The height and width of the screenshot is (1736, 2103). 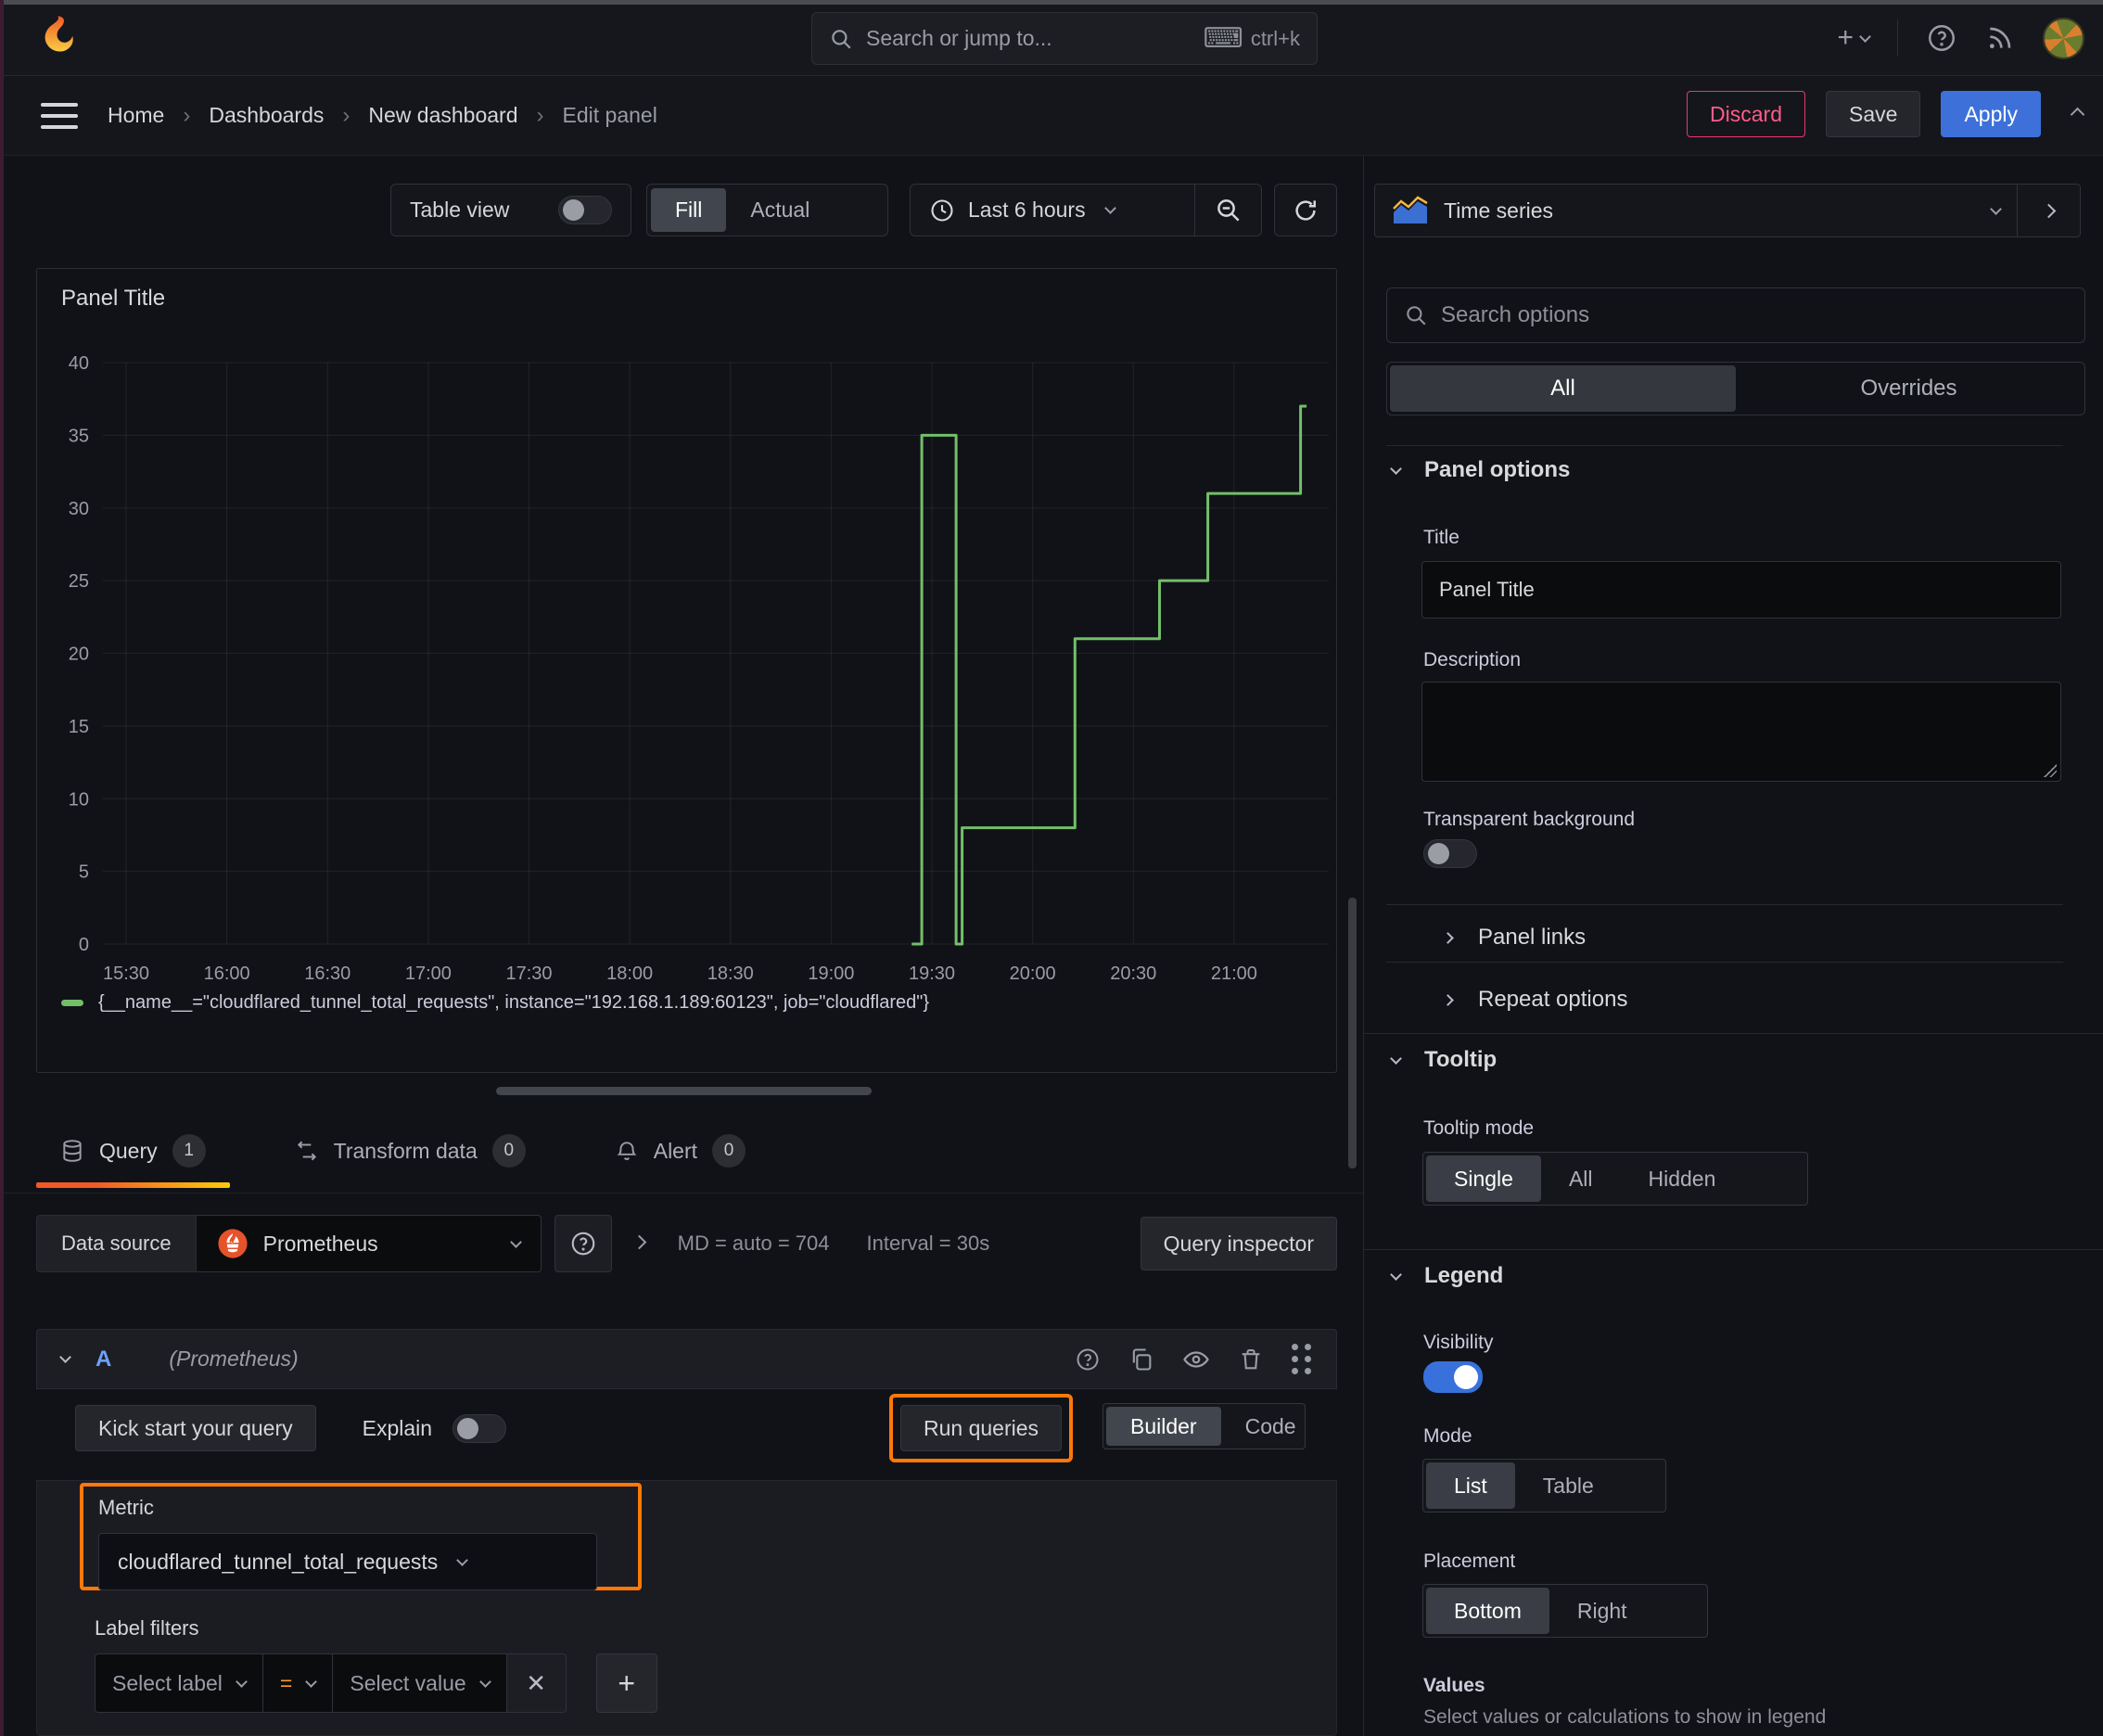 What do you see at coordinates (1033, 974) in the screenshot?
I see `x-tick-label: 20:00` at bounding box center [1033, 974].